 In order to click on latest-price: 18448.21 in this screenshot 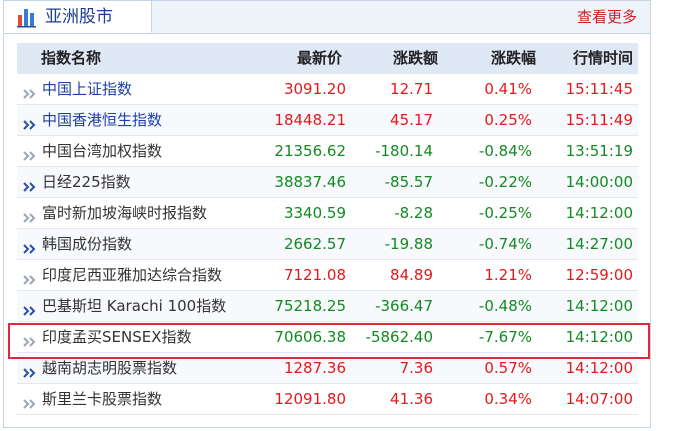, I will do `click(310, 120)`.